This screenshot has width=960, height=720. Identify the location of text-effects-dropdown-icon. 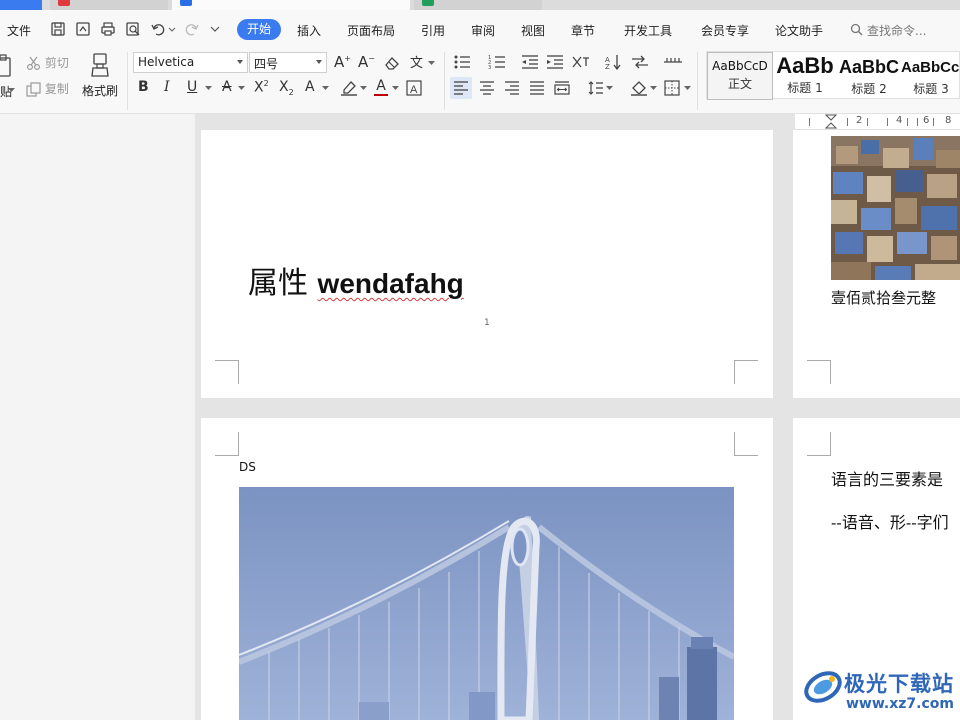
(325, 88).